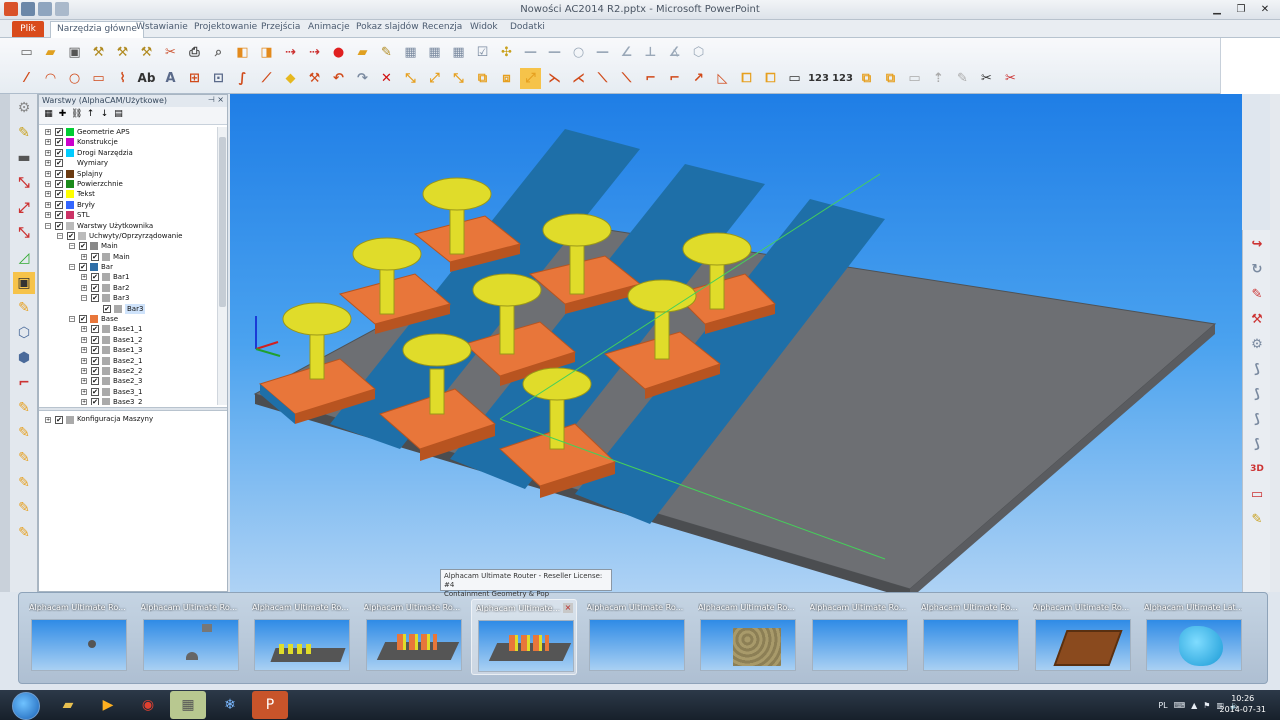 The width and height of the screenshot is (1280, 720). What do you see at coordinates (211, 99) in the screenshot?
I see `pin-icon: ⊣` at bounding box center [211, 99].